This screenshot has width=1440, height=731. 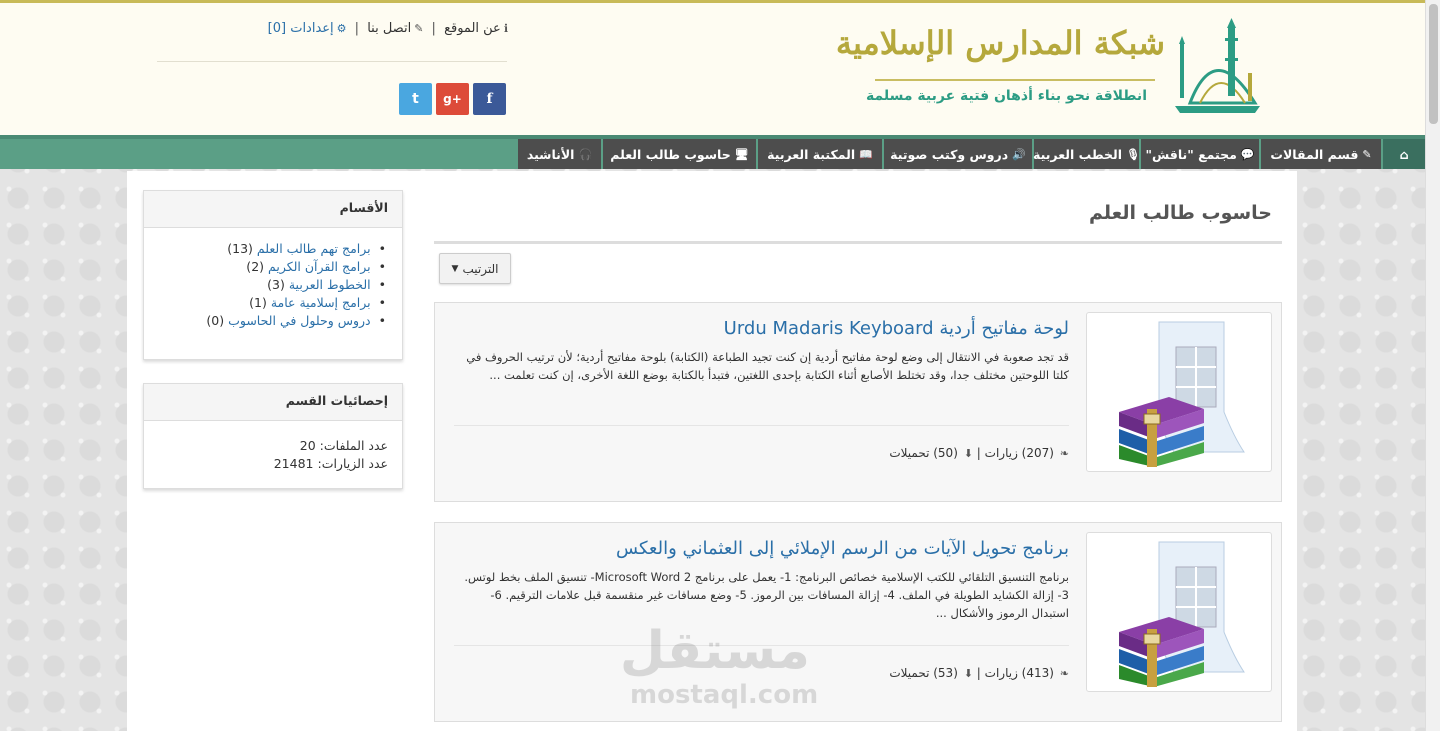 I want to click on sort-dropdown-button: الترتيب ▼, so click(x=475, y=268).